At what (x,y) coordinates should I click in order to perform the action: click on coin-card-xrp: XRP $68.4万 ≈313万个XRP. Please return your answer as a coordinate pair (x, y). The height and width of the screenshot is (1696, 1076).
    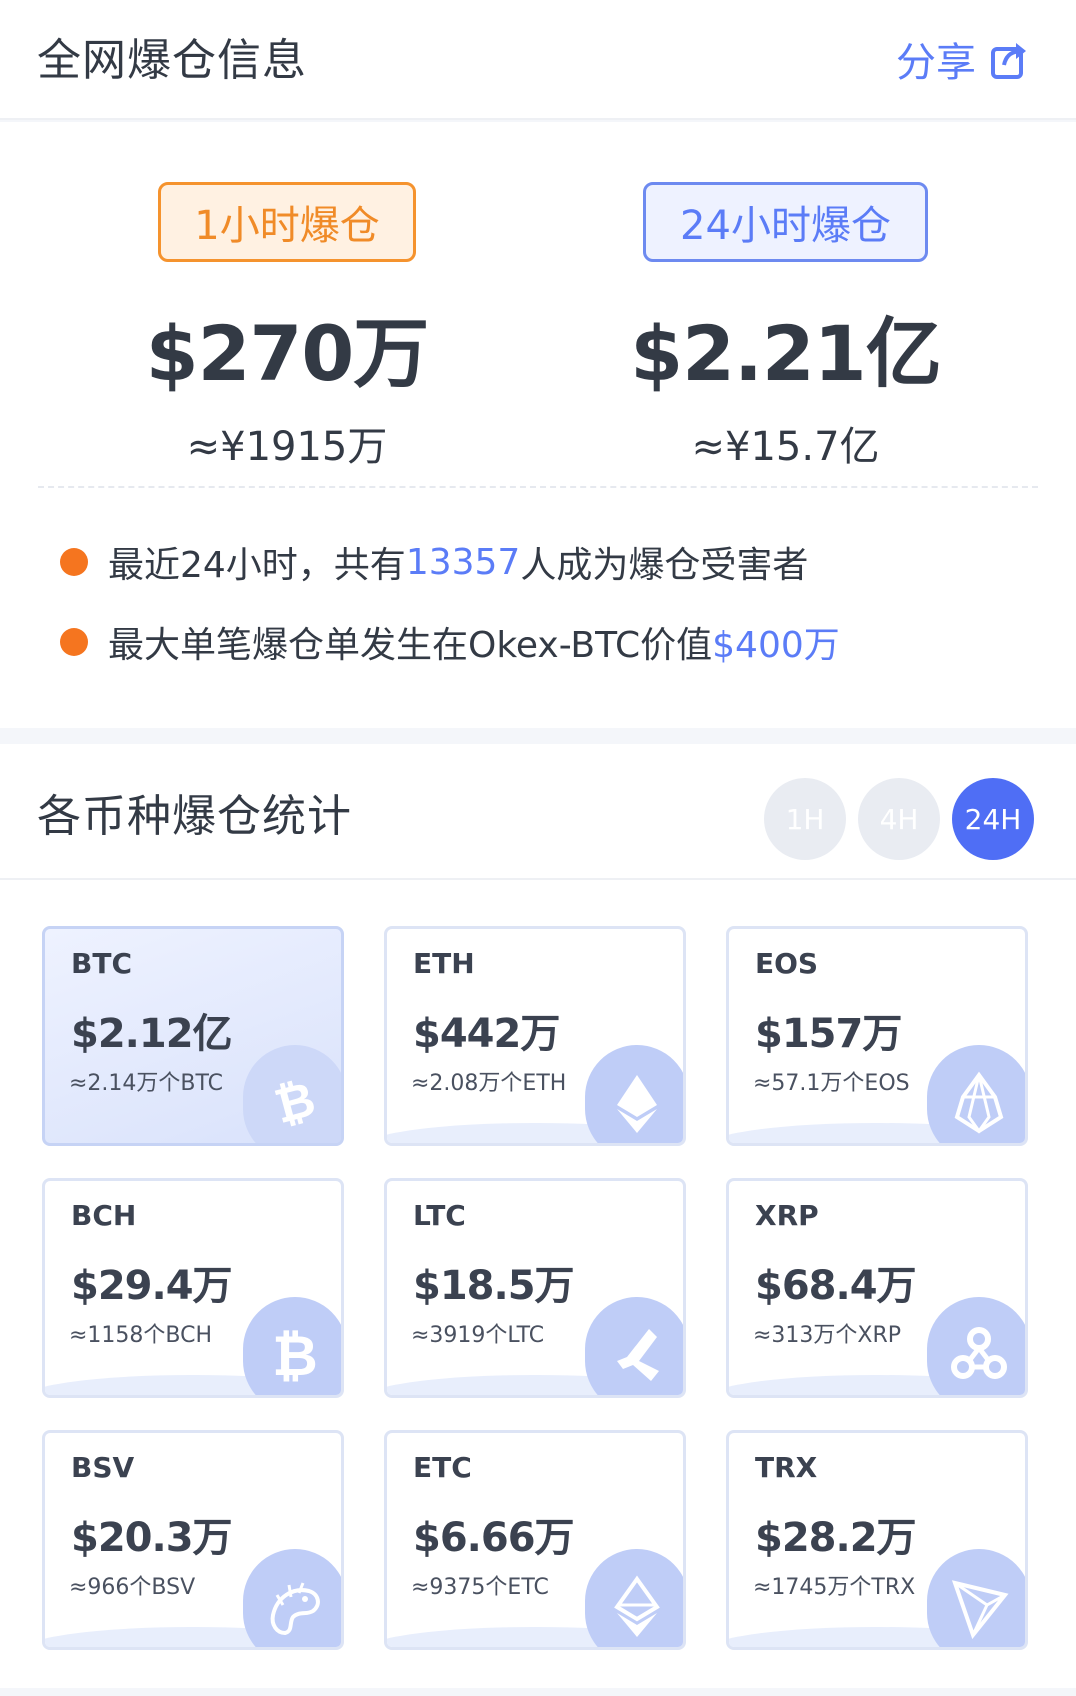
    Looking at the image, I should click on (877, 1288).